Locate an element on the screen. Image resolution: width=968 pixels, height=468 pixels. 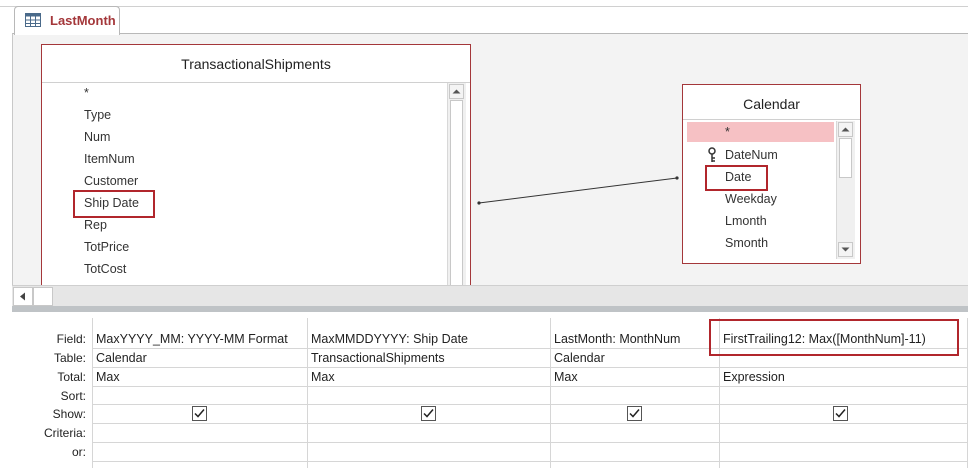
column-4-show-checkbox is located at coordinates (840, 413).